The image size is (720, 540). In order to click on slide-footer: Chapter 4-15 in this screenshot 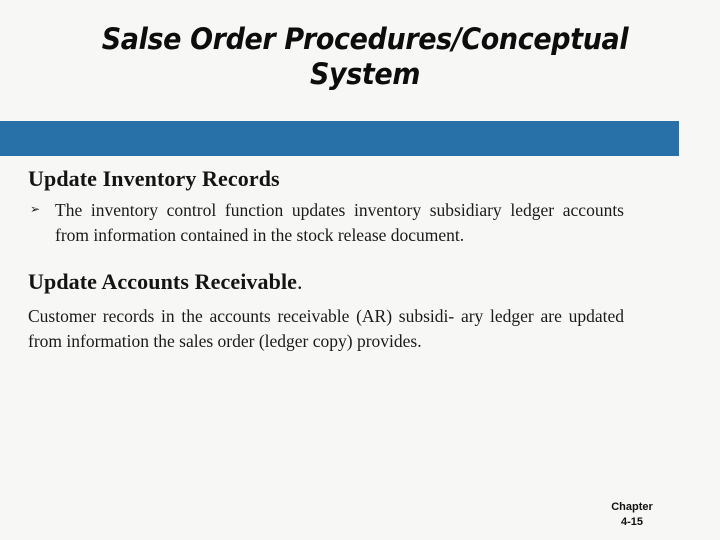, I will do `click(632, 515)`.